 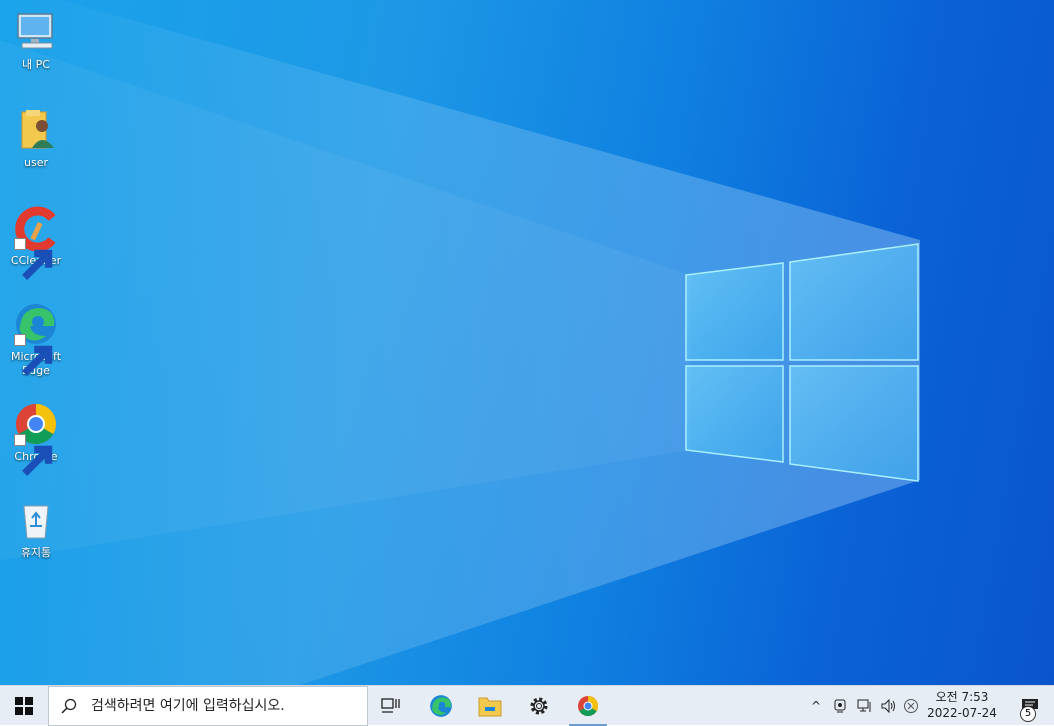 I want to click on gear-icon, so click(x=539, y=706).